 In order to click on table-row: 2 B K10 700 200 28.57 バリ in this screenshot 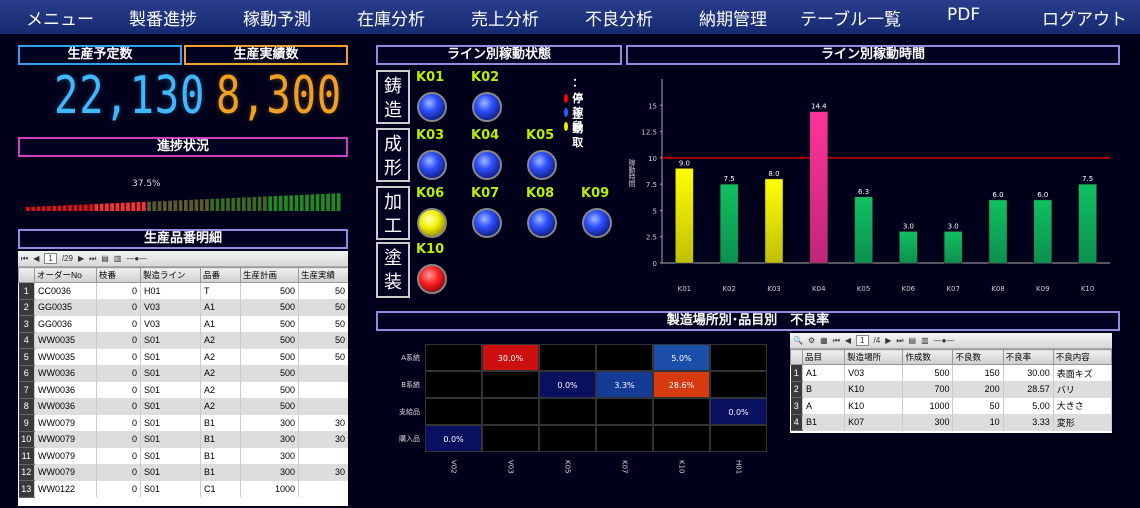, I will do `click(951, 389)`.